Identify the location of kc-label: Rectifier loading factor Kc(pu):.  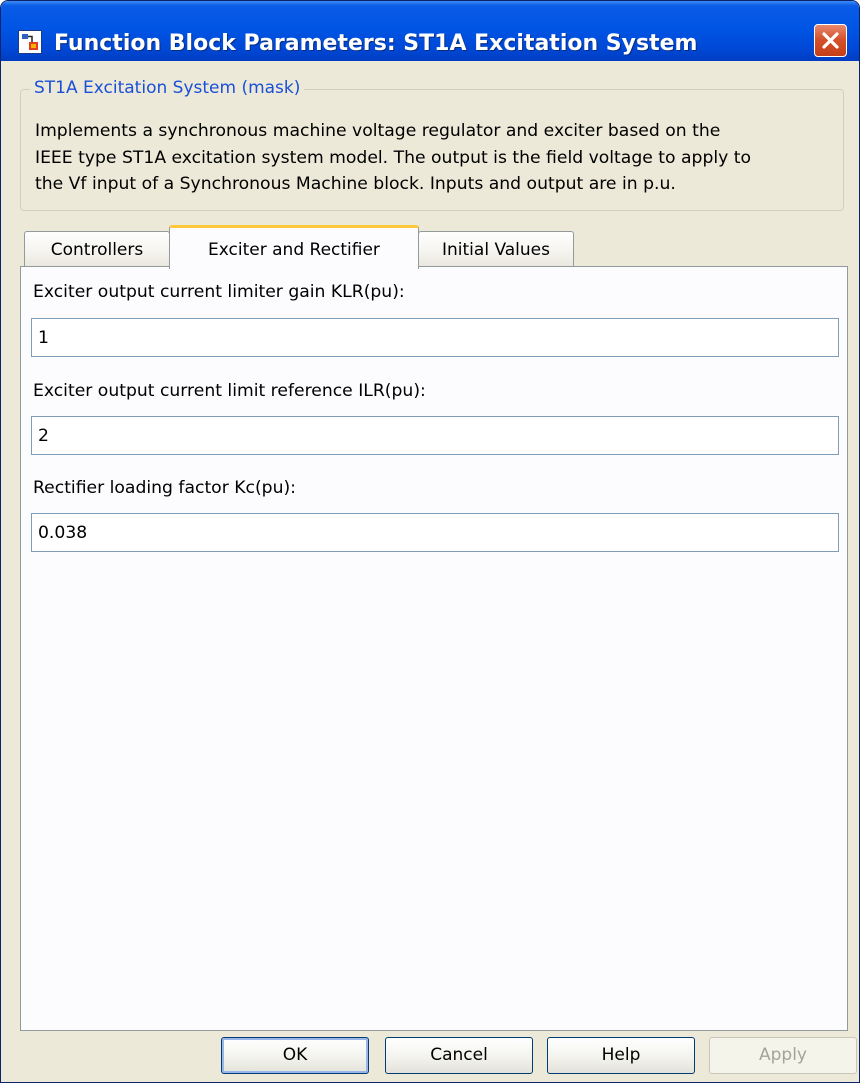
(164, 488).